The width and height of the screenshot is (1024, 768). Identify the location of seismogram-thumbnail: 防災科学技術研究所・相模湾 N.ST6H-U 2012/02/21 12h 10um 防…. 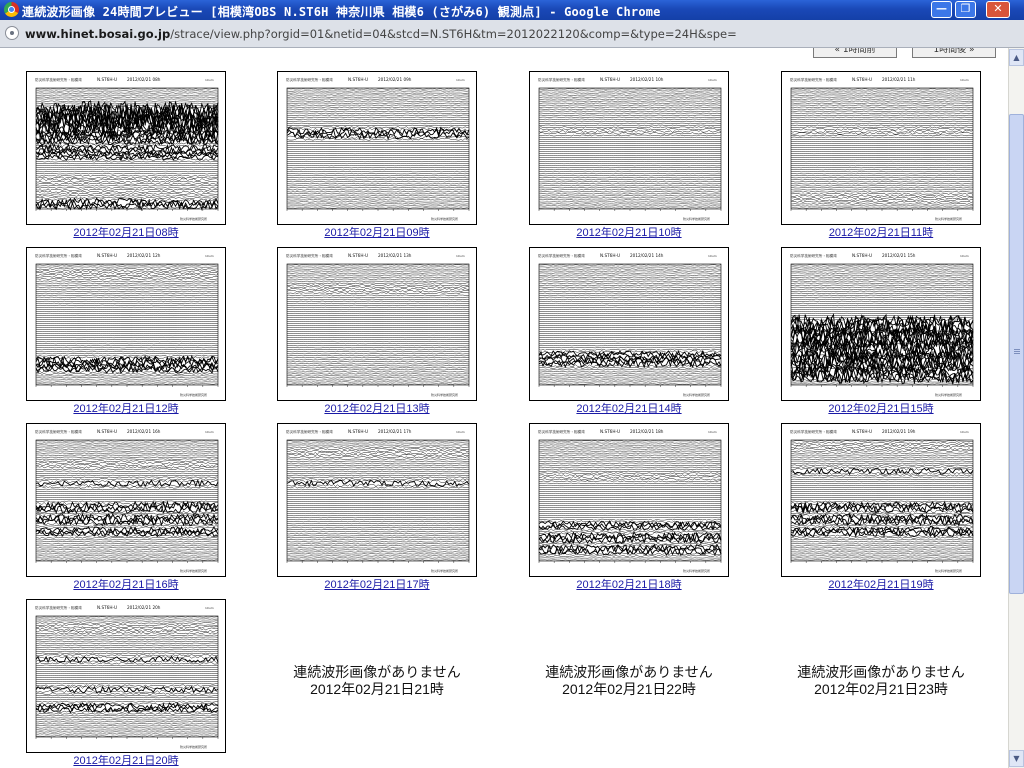
(126, 331).